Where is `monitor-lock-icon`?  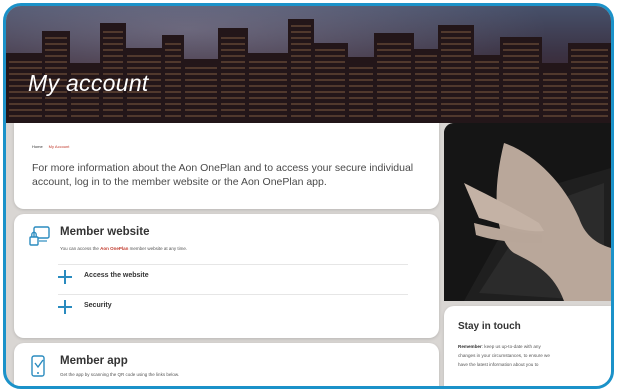 monitor-lock-icon is located at coordinates (39, 236).